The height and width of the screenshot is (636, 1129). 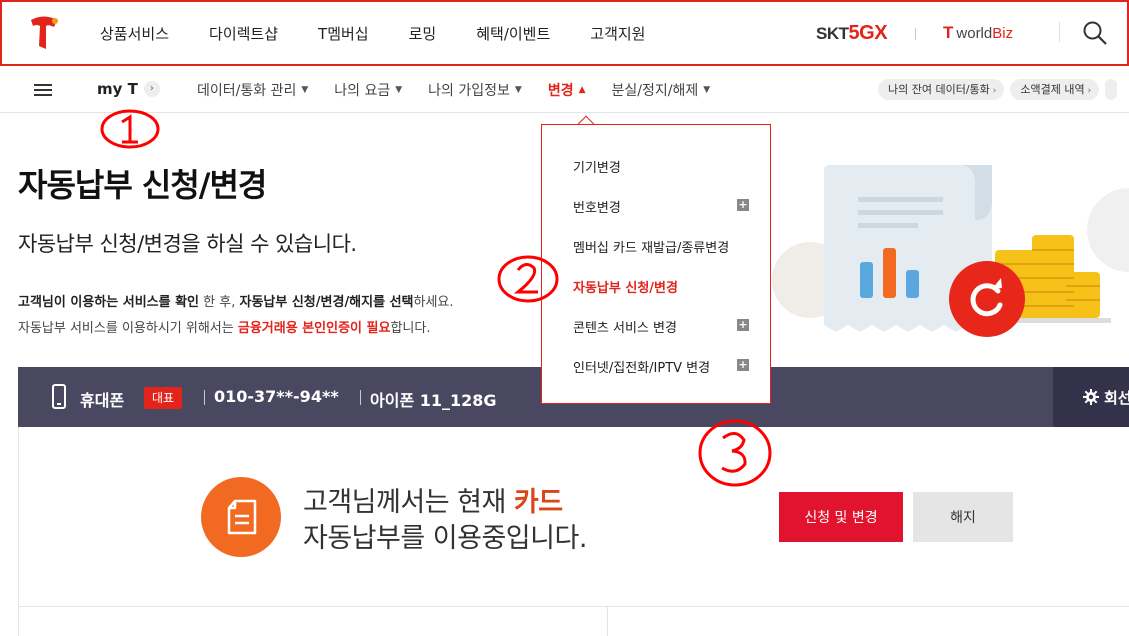 What do you see at coordinates (276, 396) in the screenshot?
I see `device-number: 010-37**-94**` at bounding box center [276, 396].